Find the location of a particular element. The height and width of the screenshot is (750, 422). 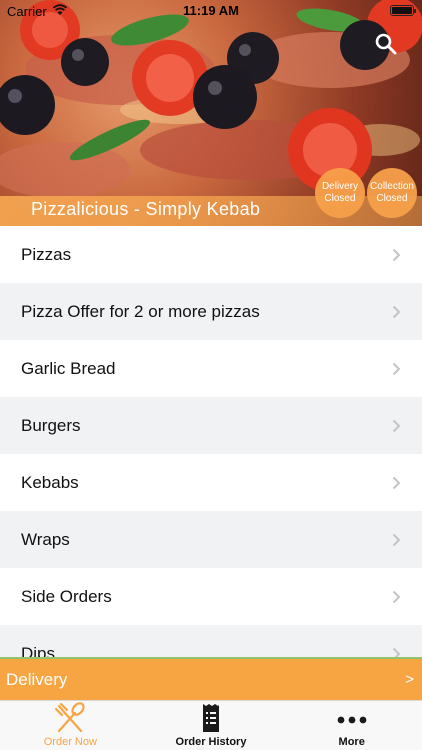

menu-item-pizzas: Pizzas is located at coordinates (211, 254).